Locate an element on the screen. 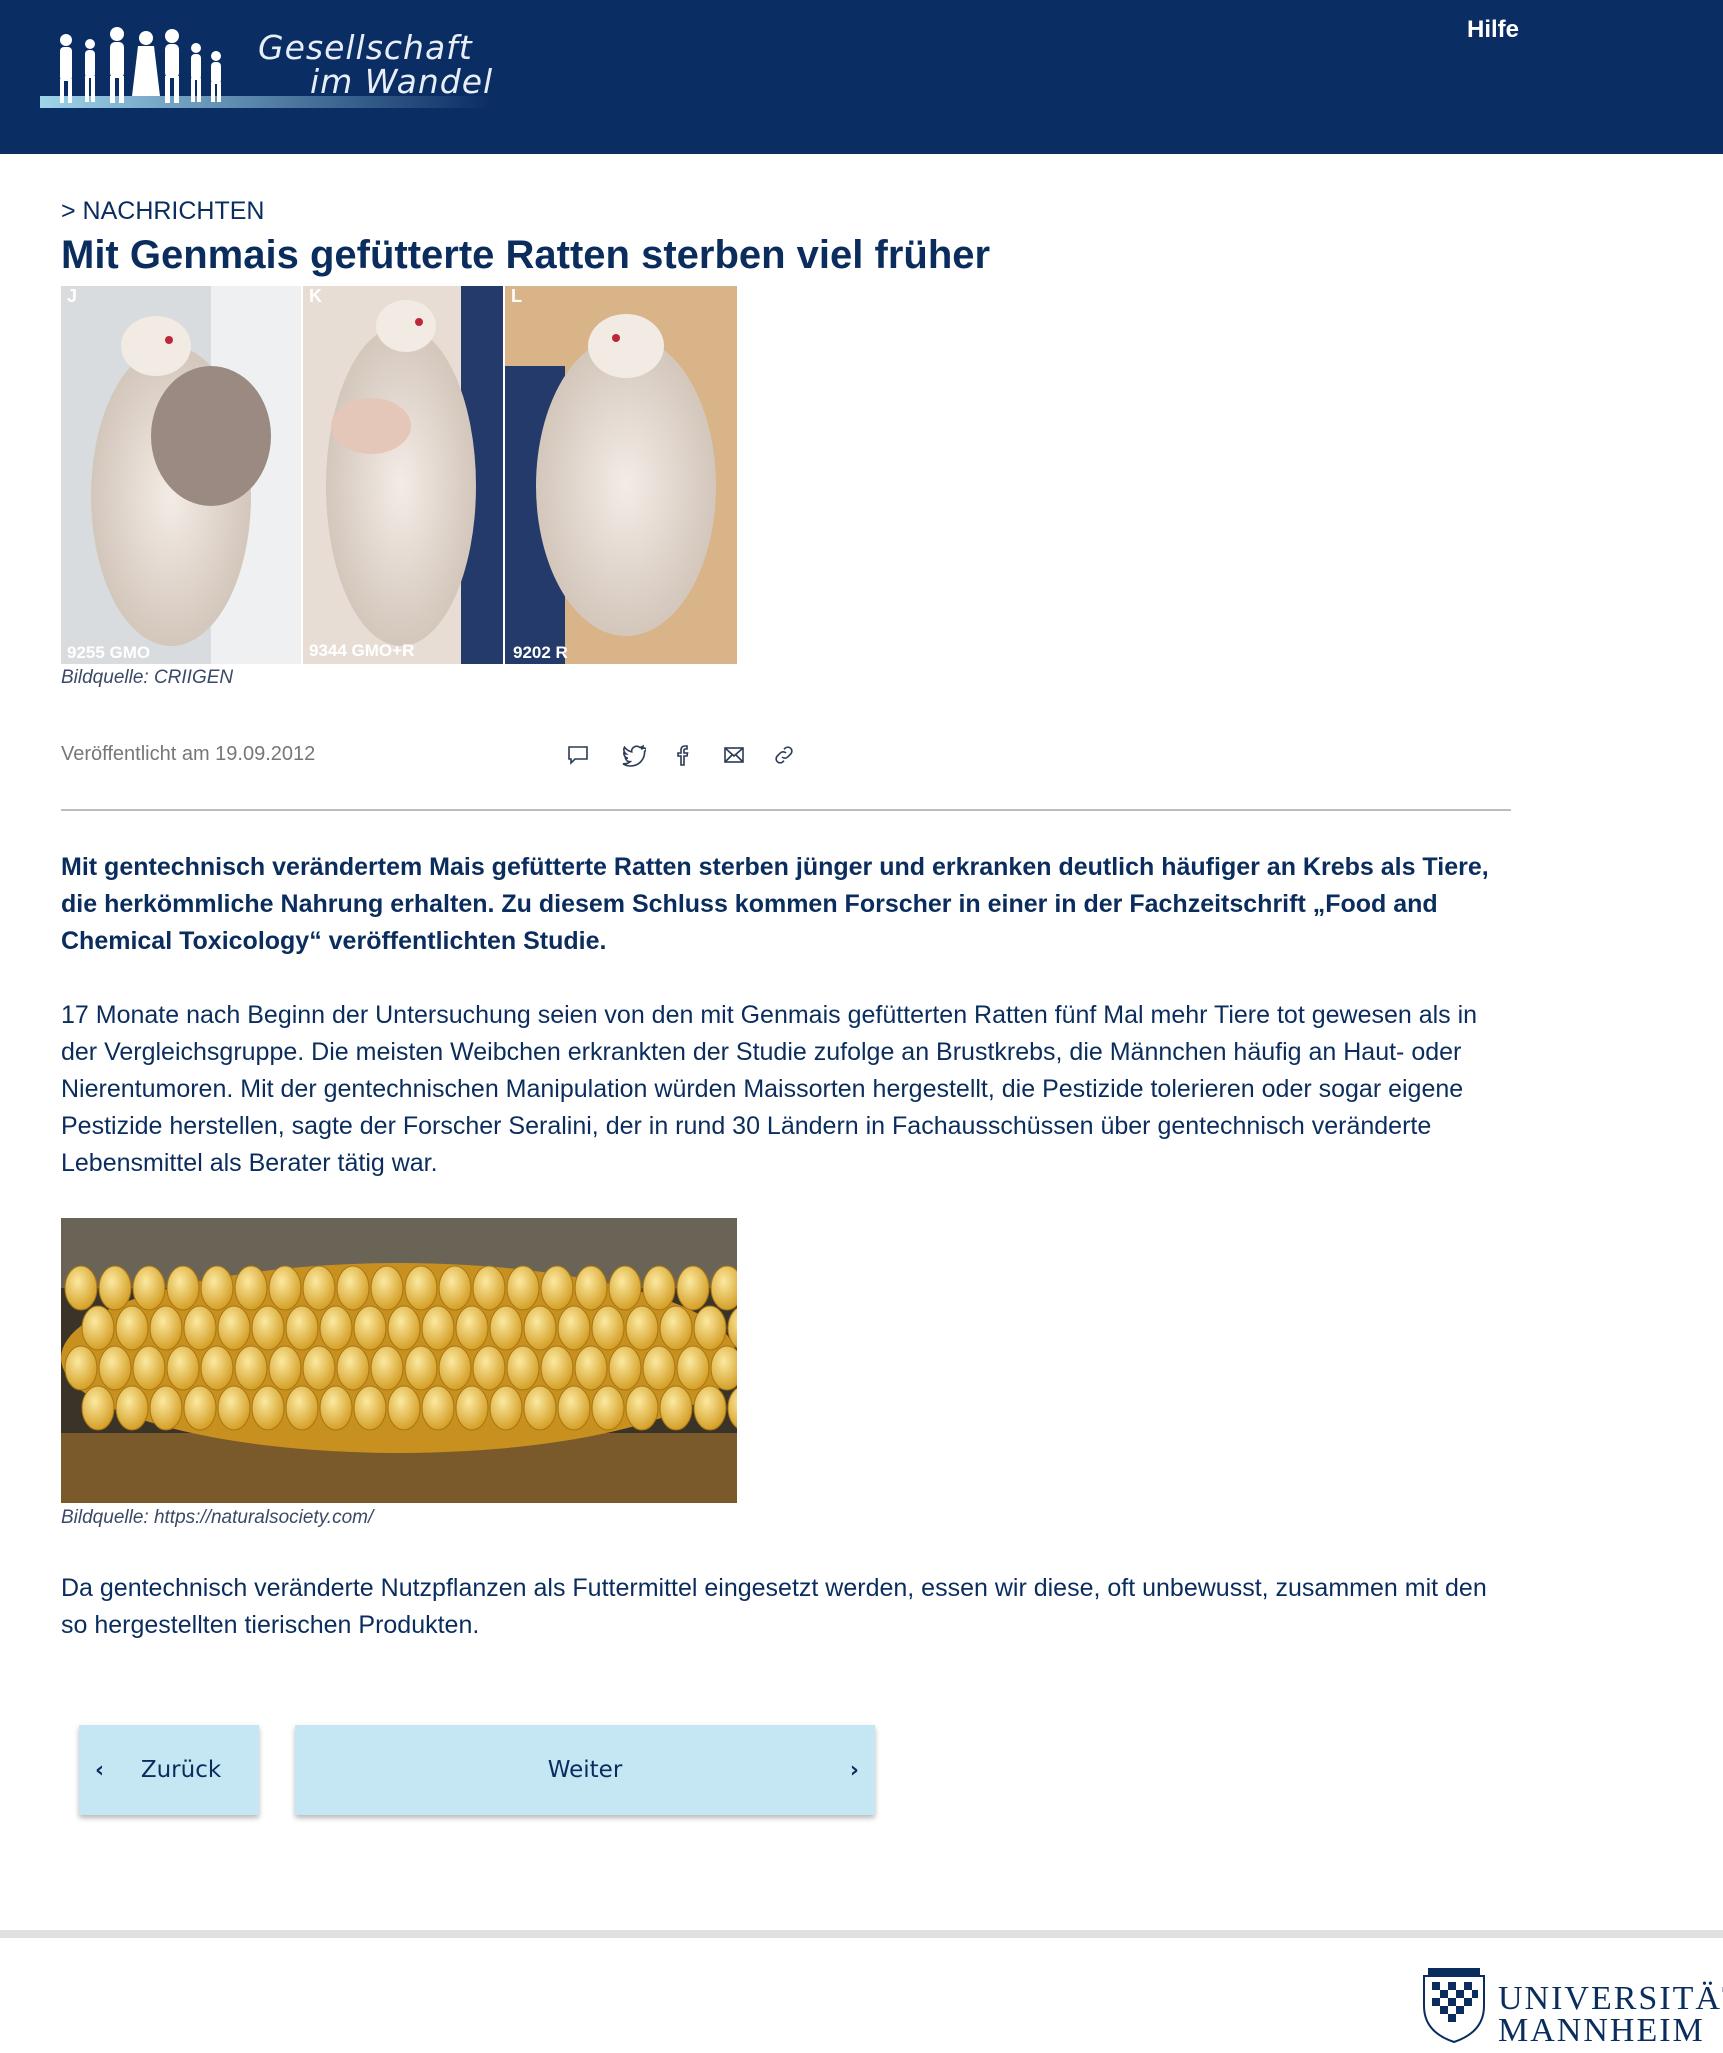 The height and width of the screenshot is (2053, 1723). university-logo: UNIVERSITÄT MANNHEIM is located at coordinates (1568, 2003).